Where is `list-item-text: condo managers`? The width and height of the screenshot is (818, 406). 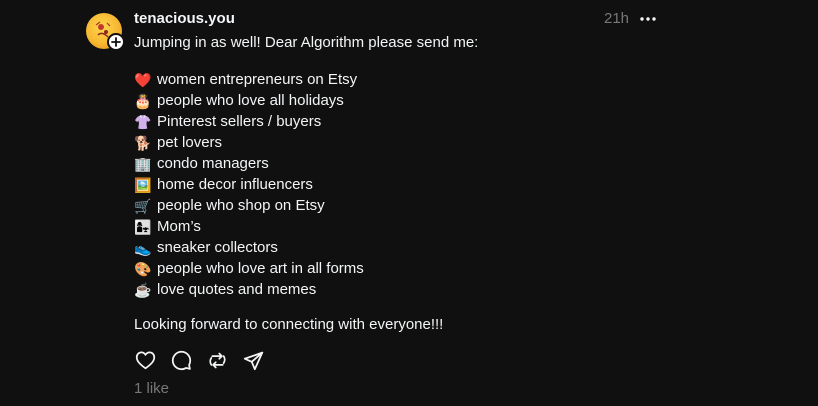
list-item-text: condo managers is located at coordinates (213, 163).